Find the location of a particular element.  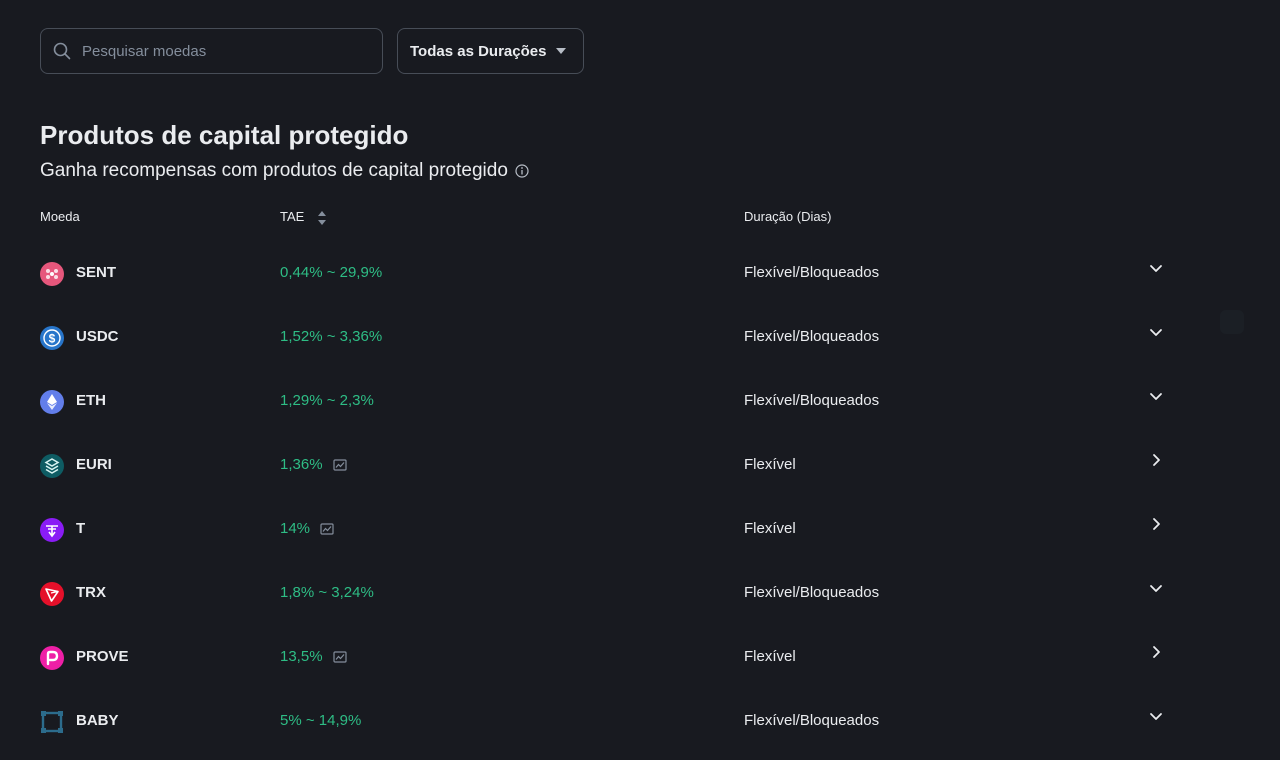

usdc-coin-icon: $ is located at coordinates (52, 338).